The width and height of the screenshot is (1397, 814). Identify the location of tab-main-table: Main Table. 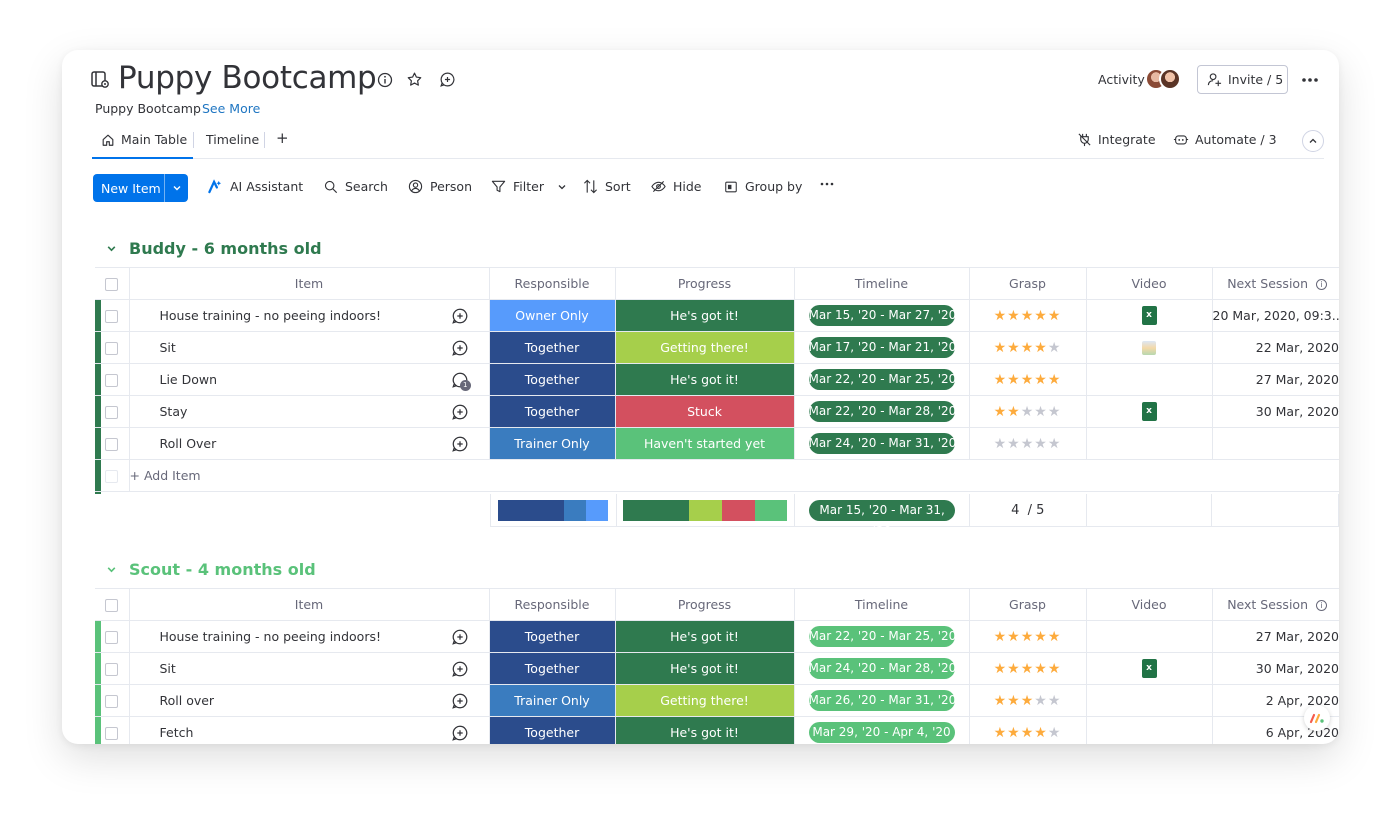
(144, 139).